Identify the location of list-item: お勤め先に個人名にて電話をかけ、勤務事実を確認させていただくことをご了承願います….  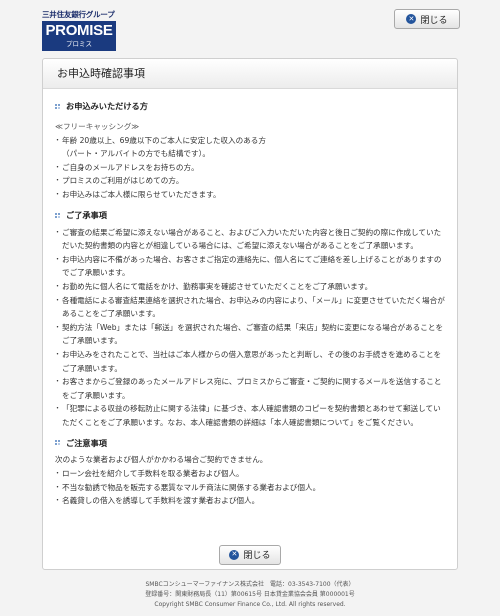
(249, 287).